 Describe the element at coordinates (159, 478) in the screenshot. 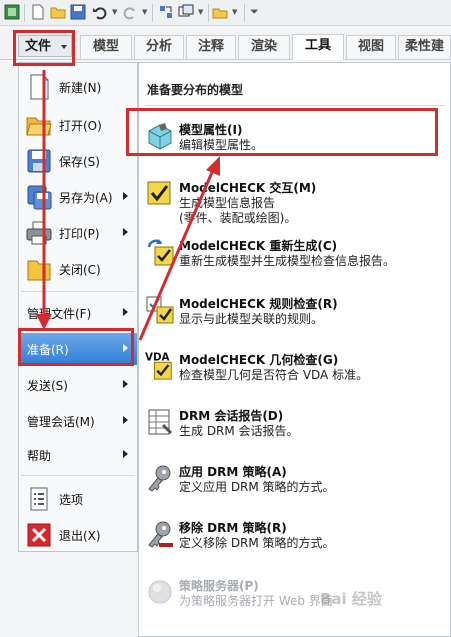

I see `apply-drm-policy-icon` at that location.